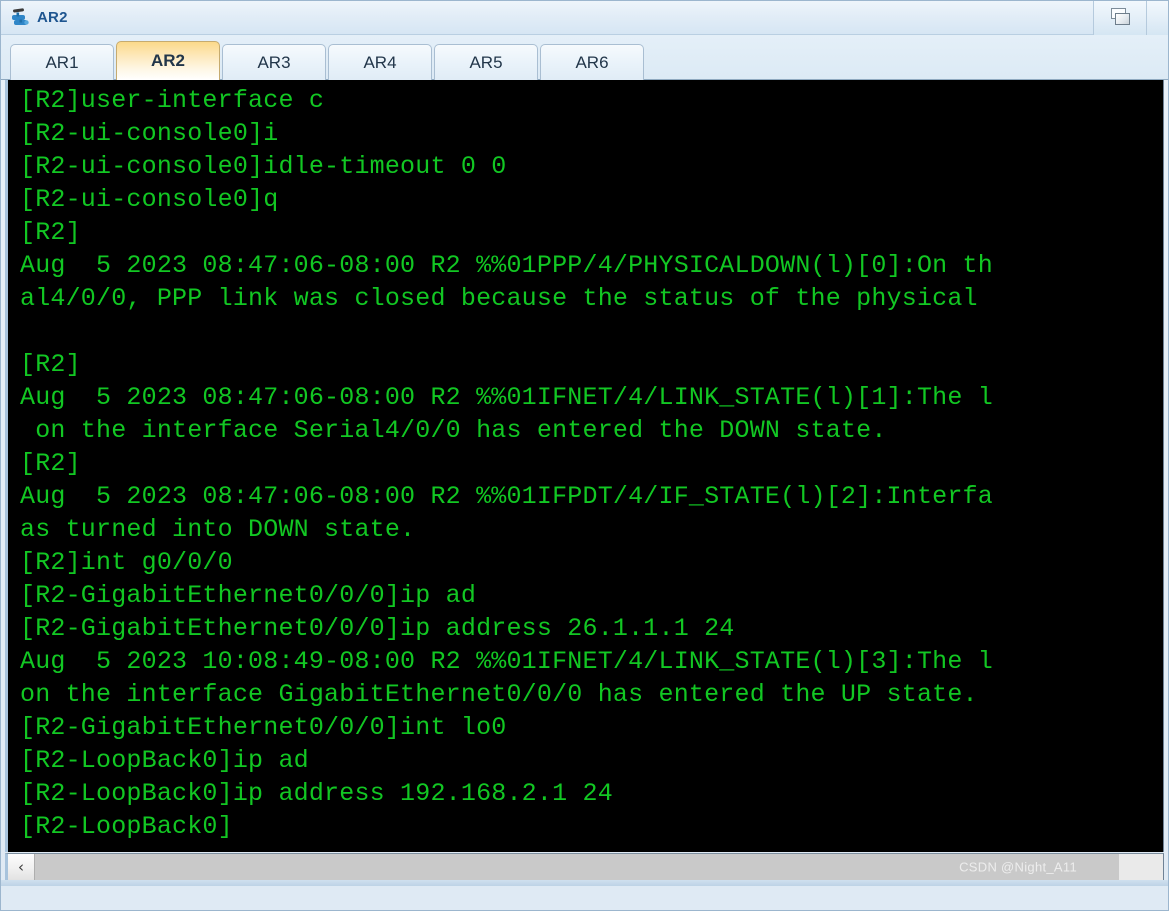  I want to click on tab-label: AR4, so click(380, 62).